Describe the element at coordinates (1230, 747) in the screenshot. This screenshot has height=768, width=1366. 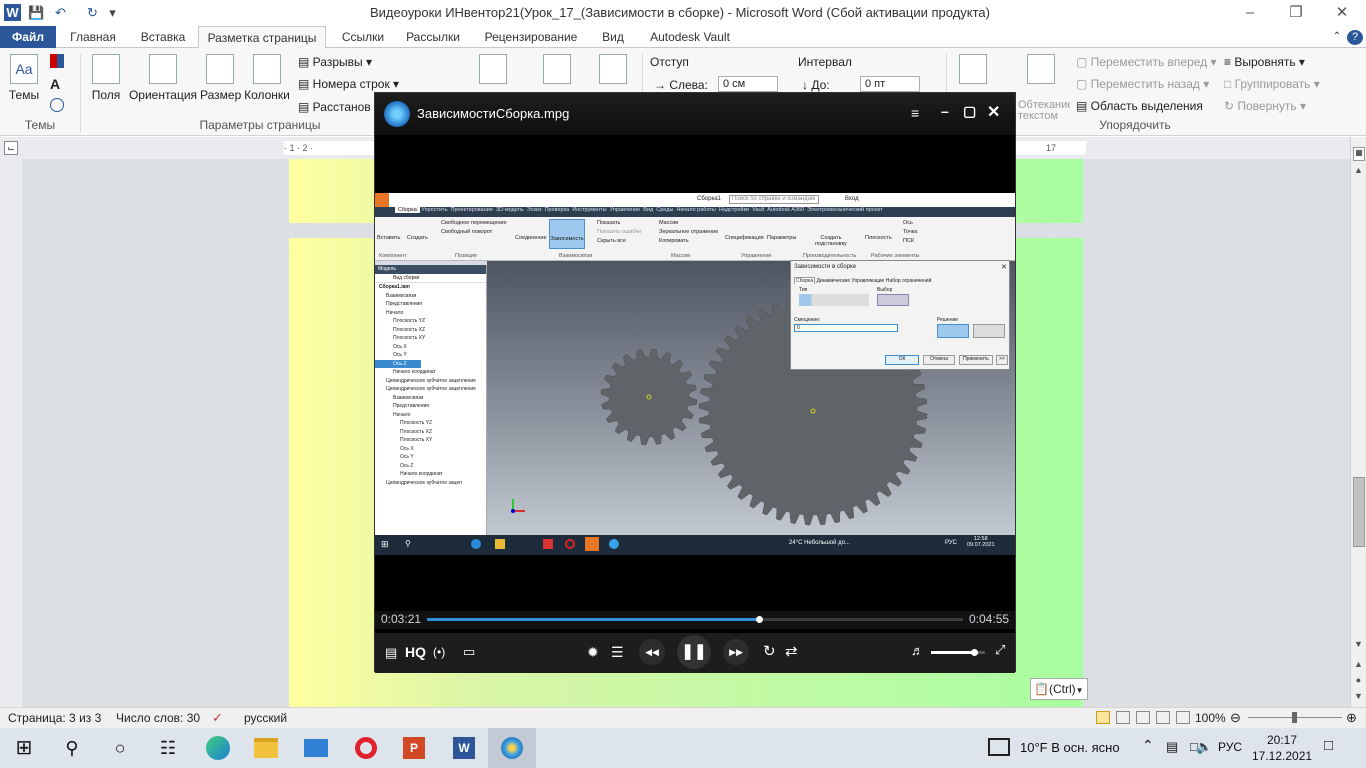
I see `taskbar-lang: РУС` at that location.